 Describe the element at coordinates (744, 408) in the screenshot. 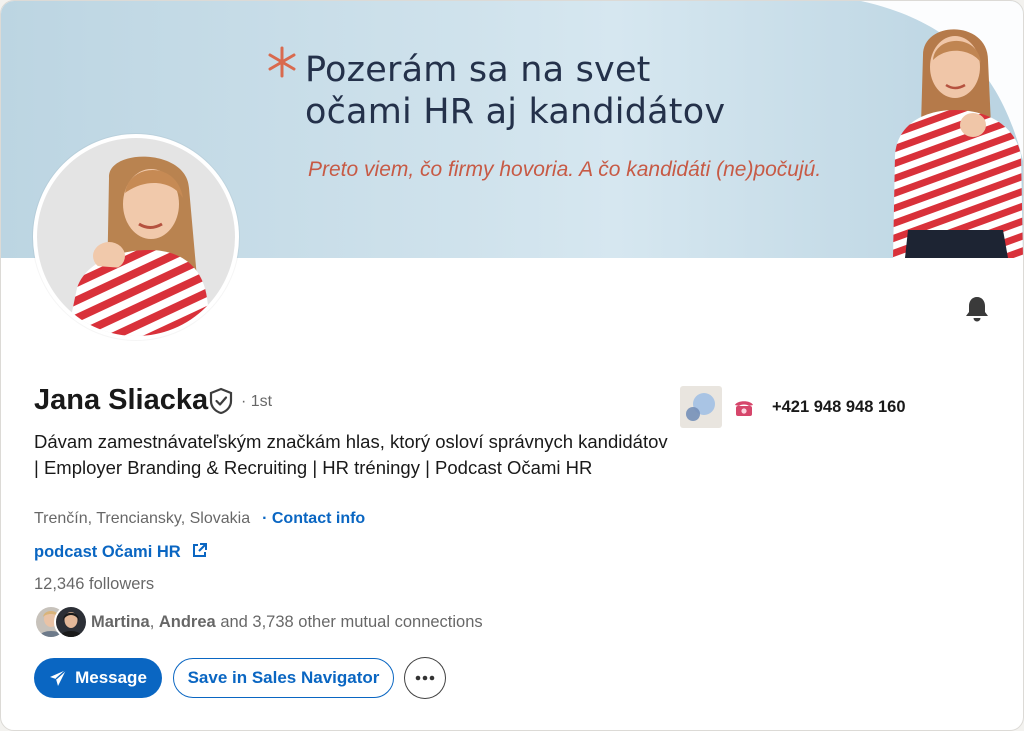

I see `phone-icon` at that location.